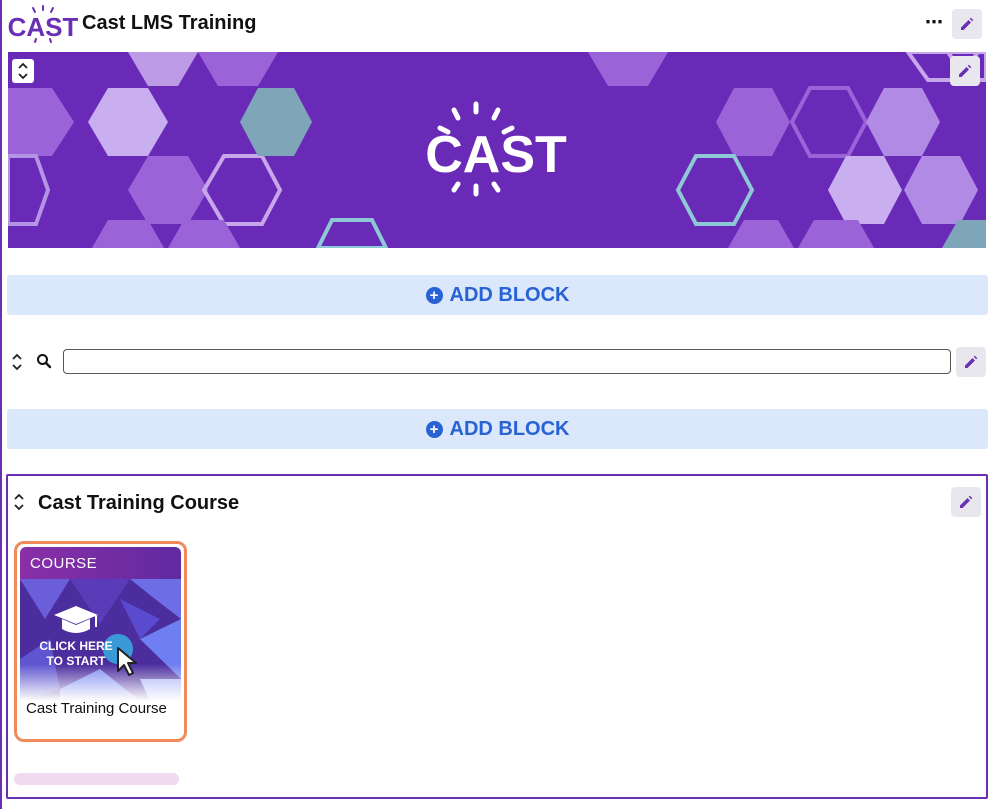 This screenshot has height=809, width=990. I want to click on edit-page-button, so click(967, 24).